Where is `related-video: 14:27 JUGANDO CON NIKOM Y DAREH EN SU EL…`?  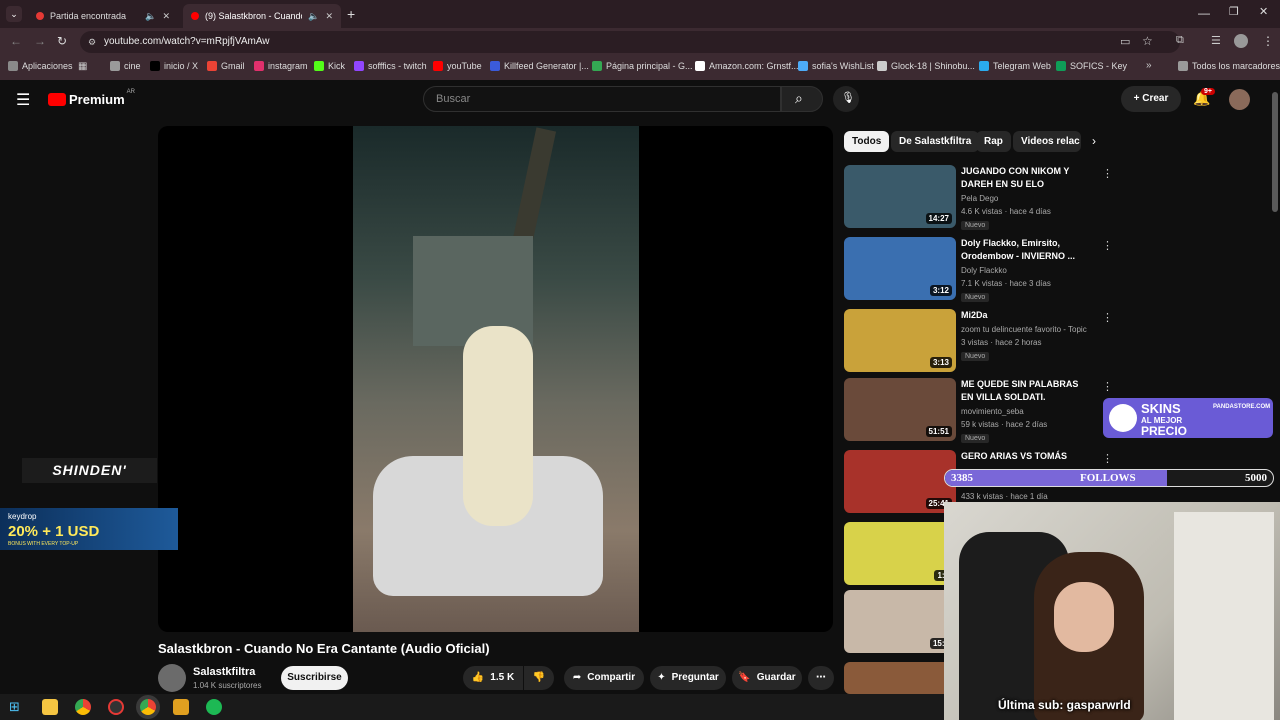
related-video: 14:27 JUGANDO CON NIKOM Y DAREH EN SU EL… is located at coordinates (978, 197).